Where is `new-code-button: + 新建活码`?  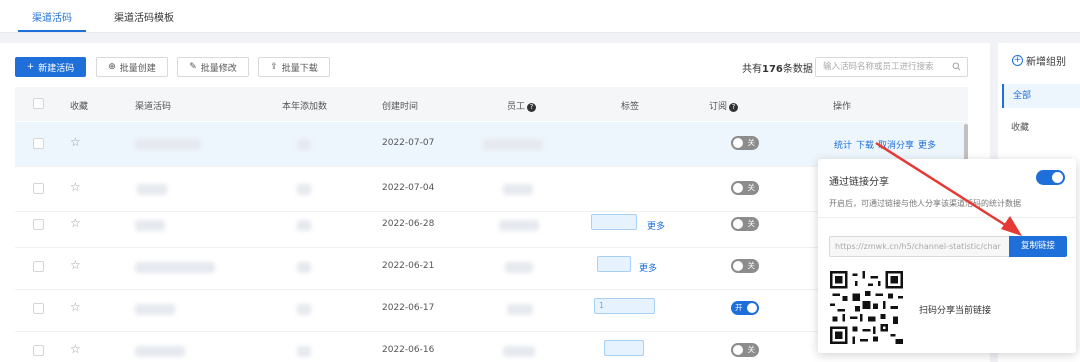 new-code-button: + 新建活码 is located at coordinates (50, 67).